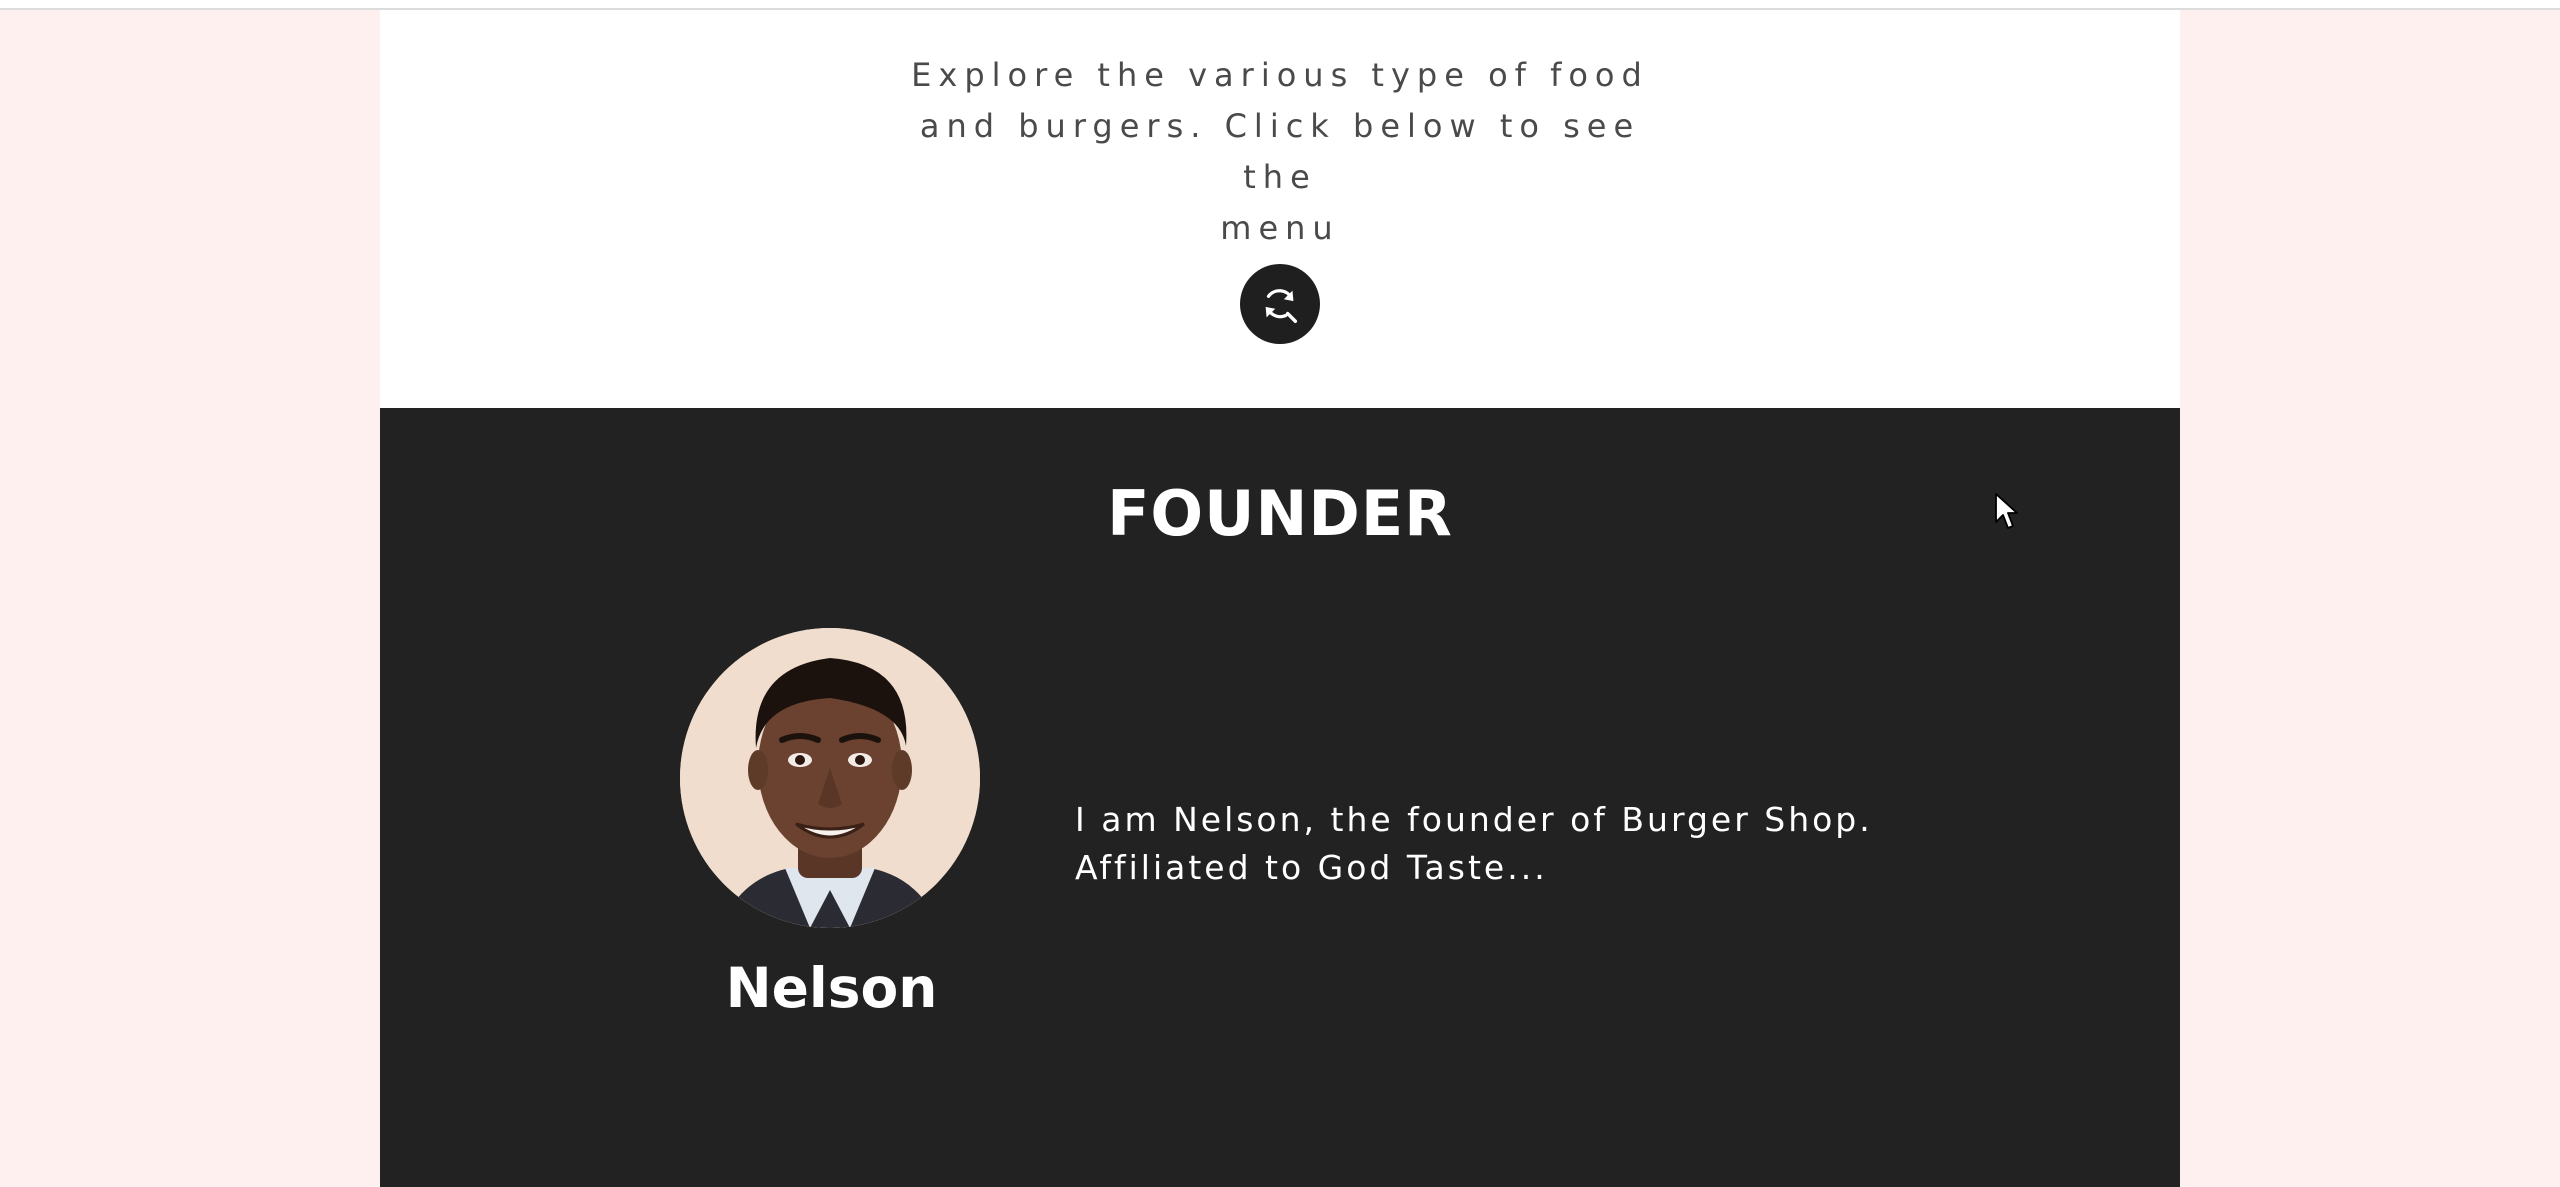  Describe the element at coordinates (1280, 75) in the screenshot. I see `explore-line-1: Explore the various type of food` at that location.